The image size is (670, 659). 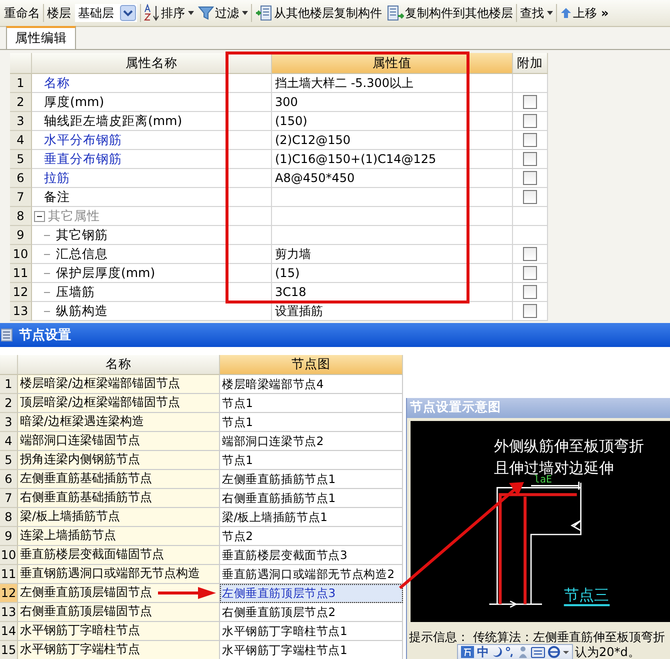 I want to click on property-value: A8@450*450, so click(x=392, y=178).